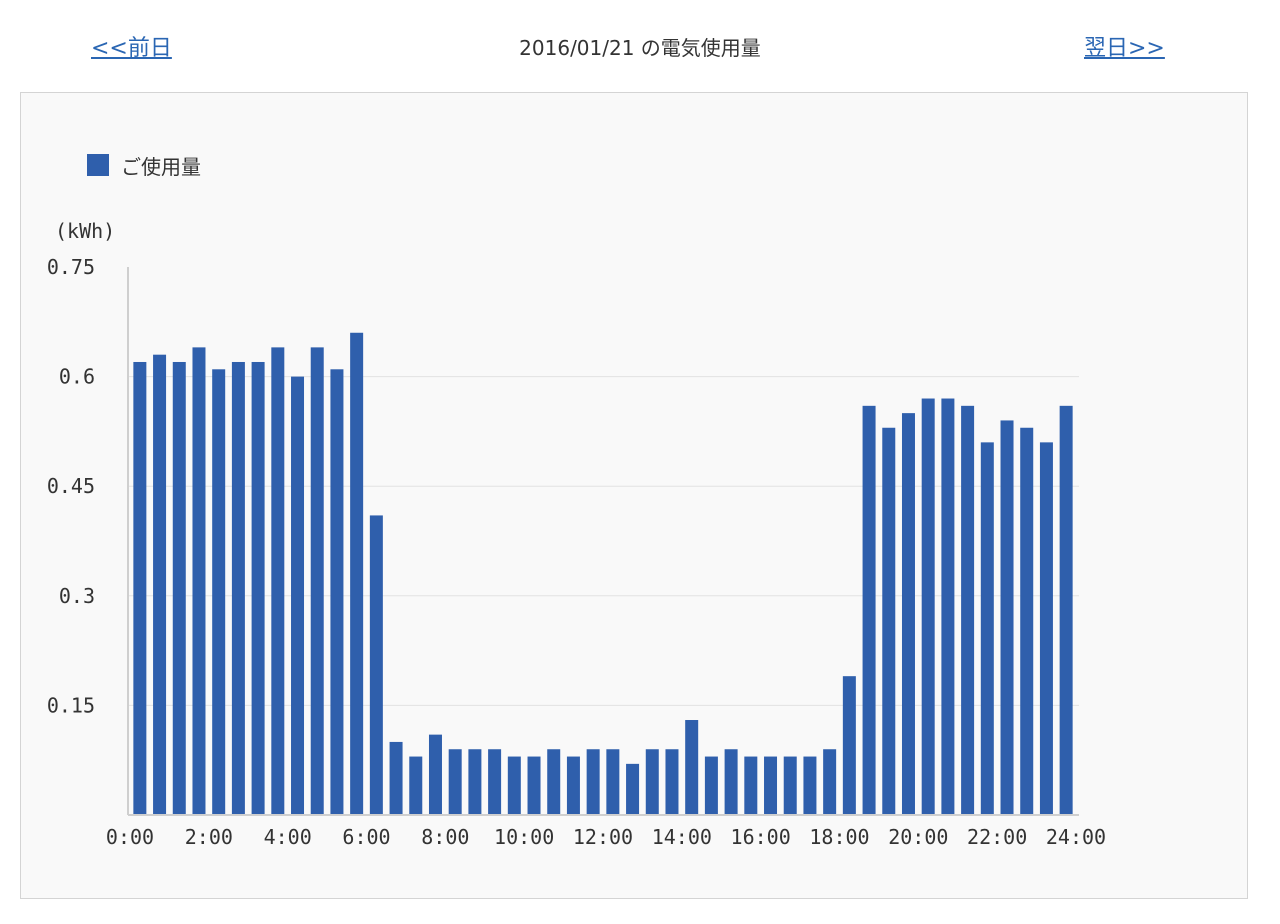 The image size is (1280, 924). I want to click on x-tick-label: 22:00, so click(997, 837).